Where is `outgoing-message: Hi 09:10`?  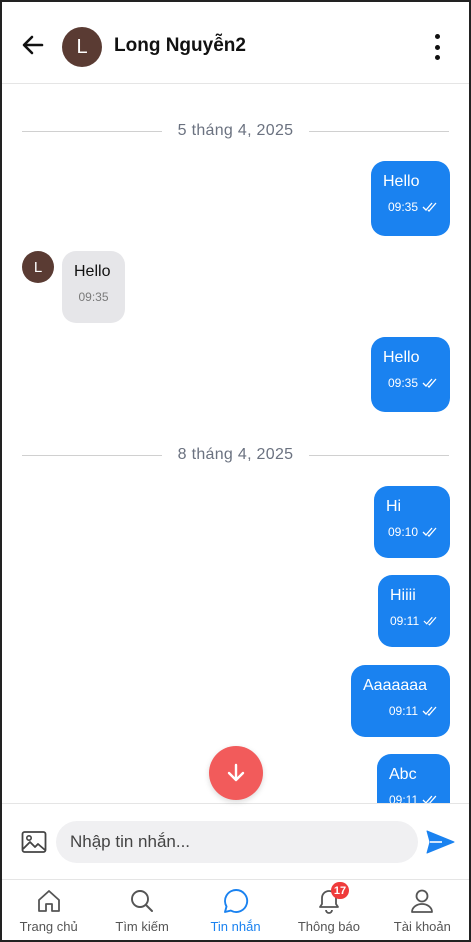
outgoing-message: Hi 09:10 is located at coordinates (412, 522).